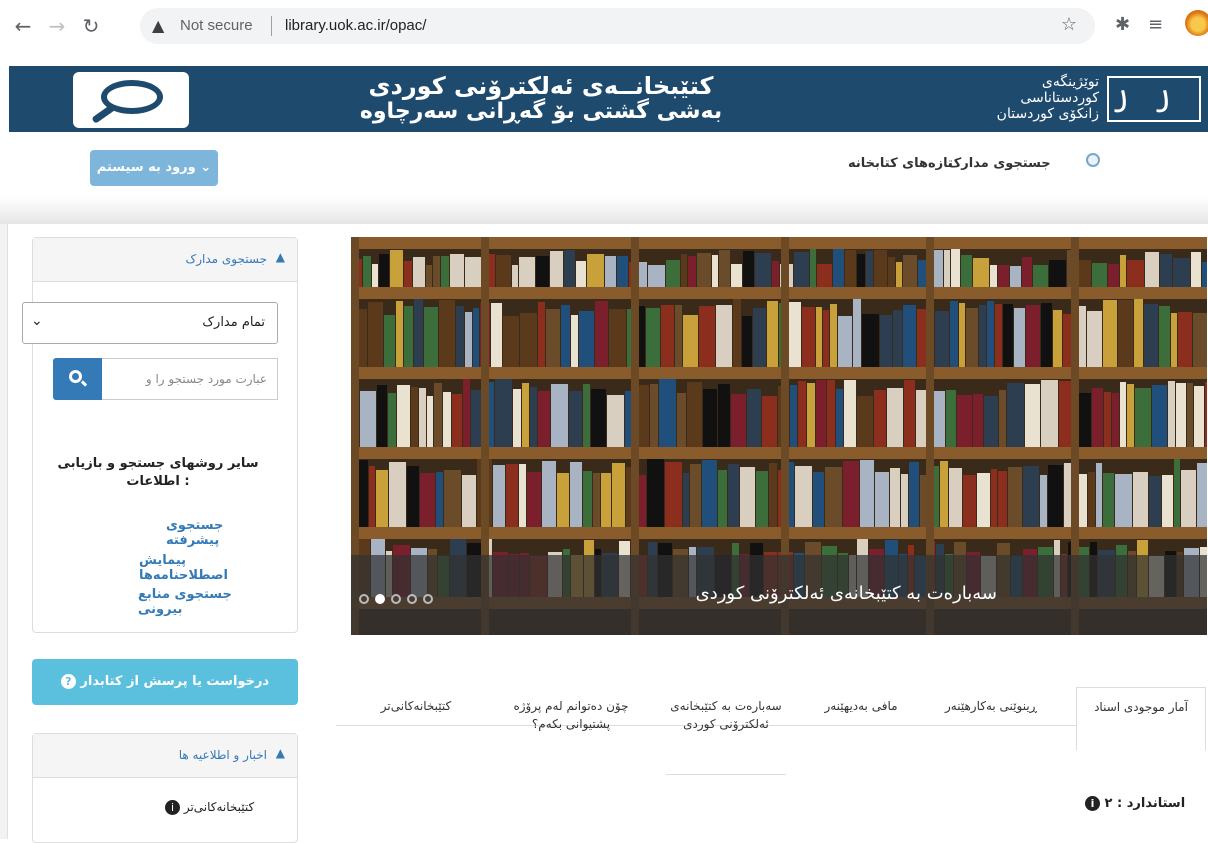  I want to click on logo-glyph-icon: ꠸, so click(1165, 99).